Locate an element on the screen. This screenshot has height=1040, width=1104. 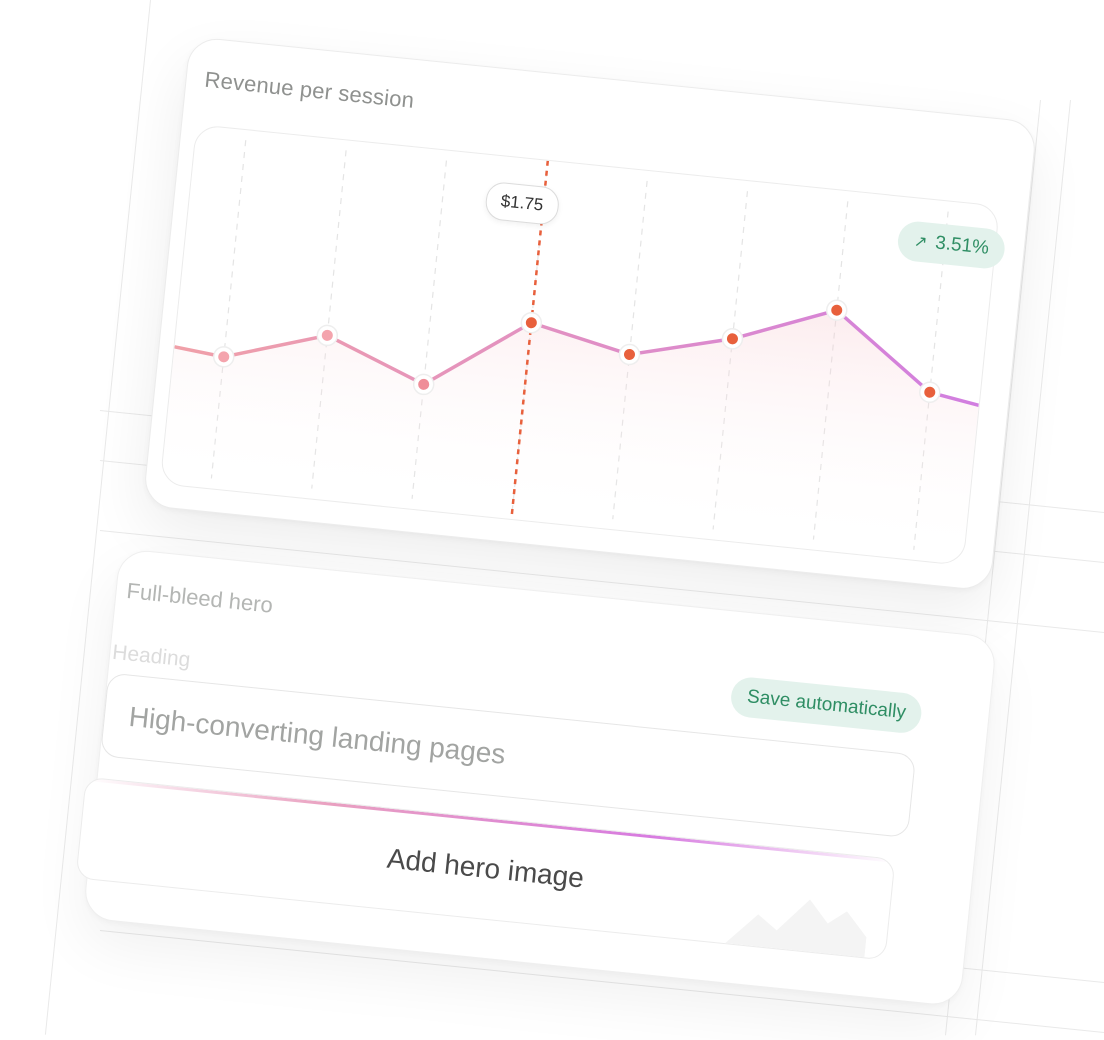
arrow-up-right-icon: ↗ is located at coordinates (921, 242).